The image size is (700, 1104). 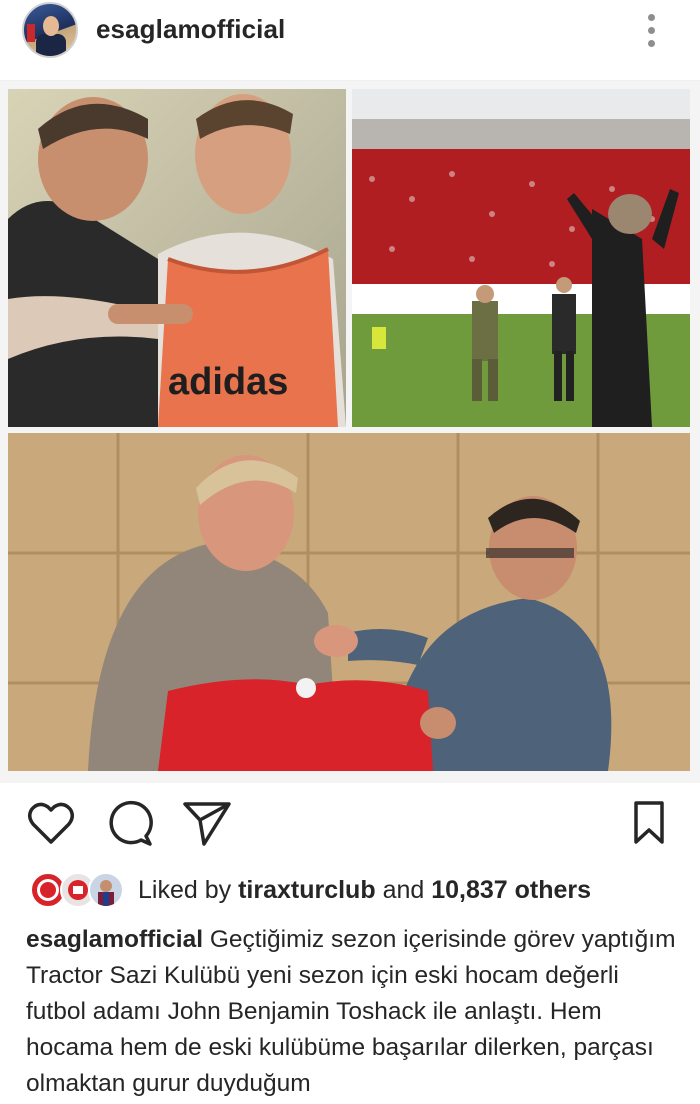 What do you see at coordinates (651, 31) in the screenshot?
I see `more-vertical-icon` at bounding box center [651, 31].